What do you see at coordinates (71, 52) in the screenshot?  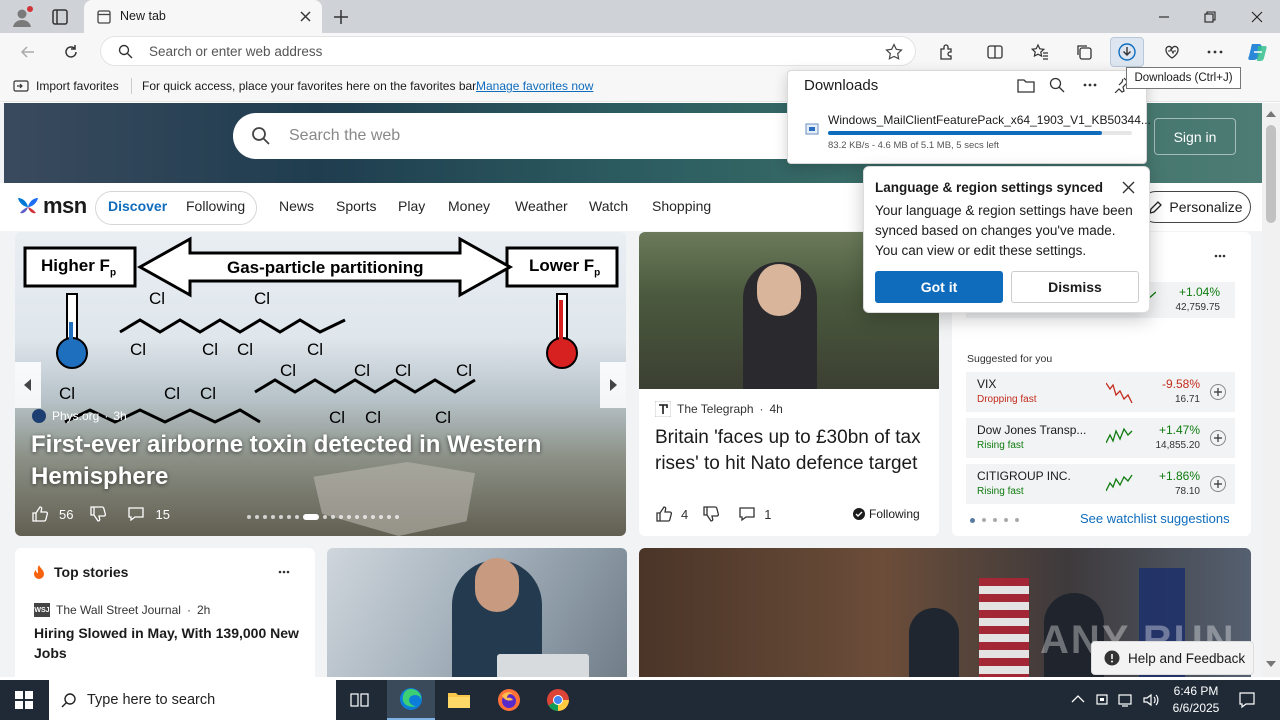 I see `refresh-button` at bounding box center [71, 52].